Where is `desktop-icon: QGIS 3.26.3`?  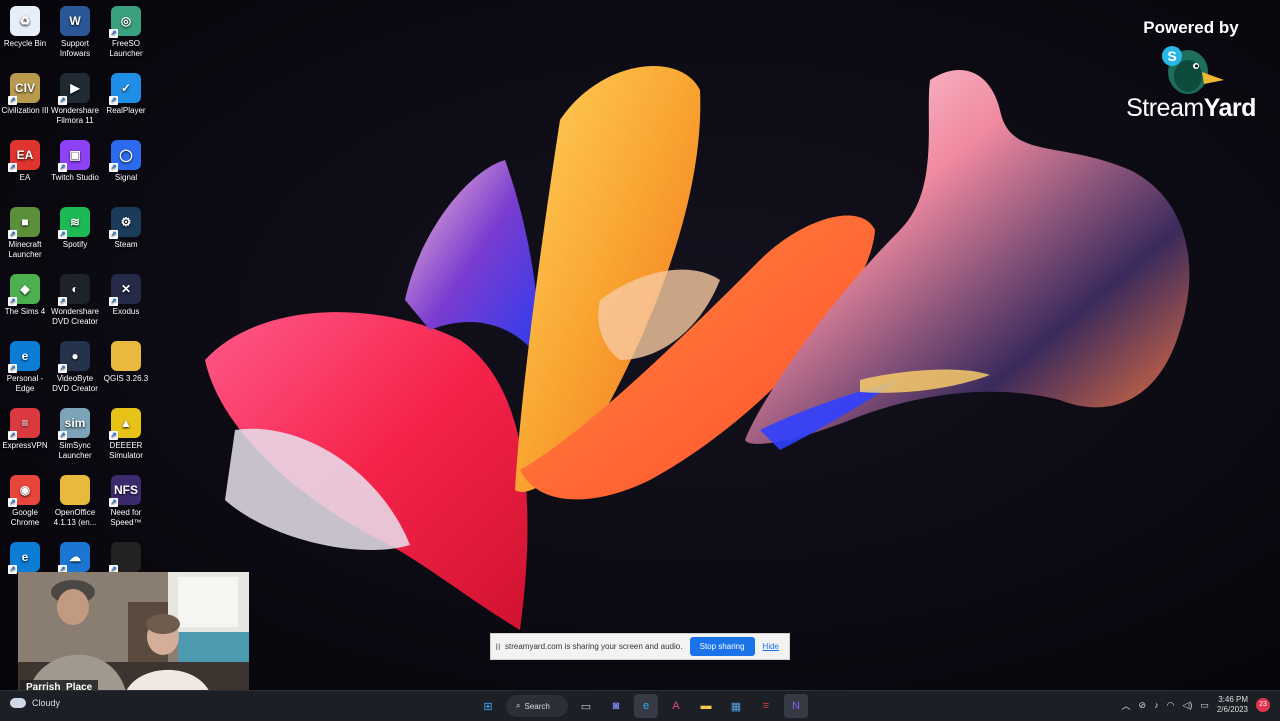 desktop-icon: QGIS 3.26.3 is located at coordinates (126, 359).